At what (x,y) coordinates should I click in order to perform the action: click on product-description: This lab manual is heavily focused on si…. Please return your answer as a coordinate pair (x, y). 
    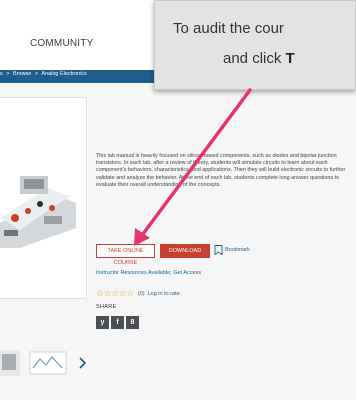
    Looking at the image, I should click on (221, 170).